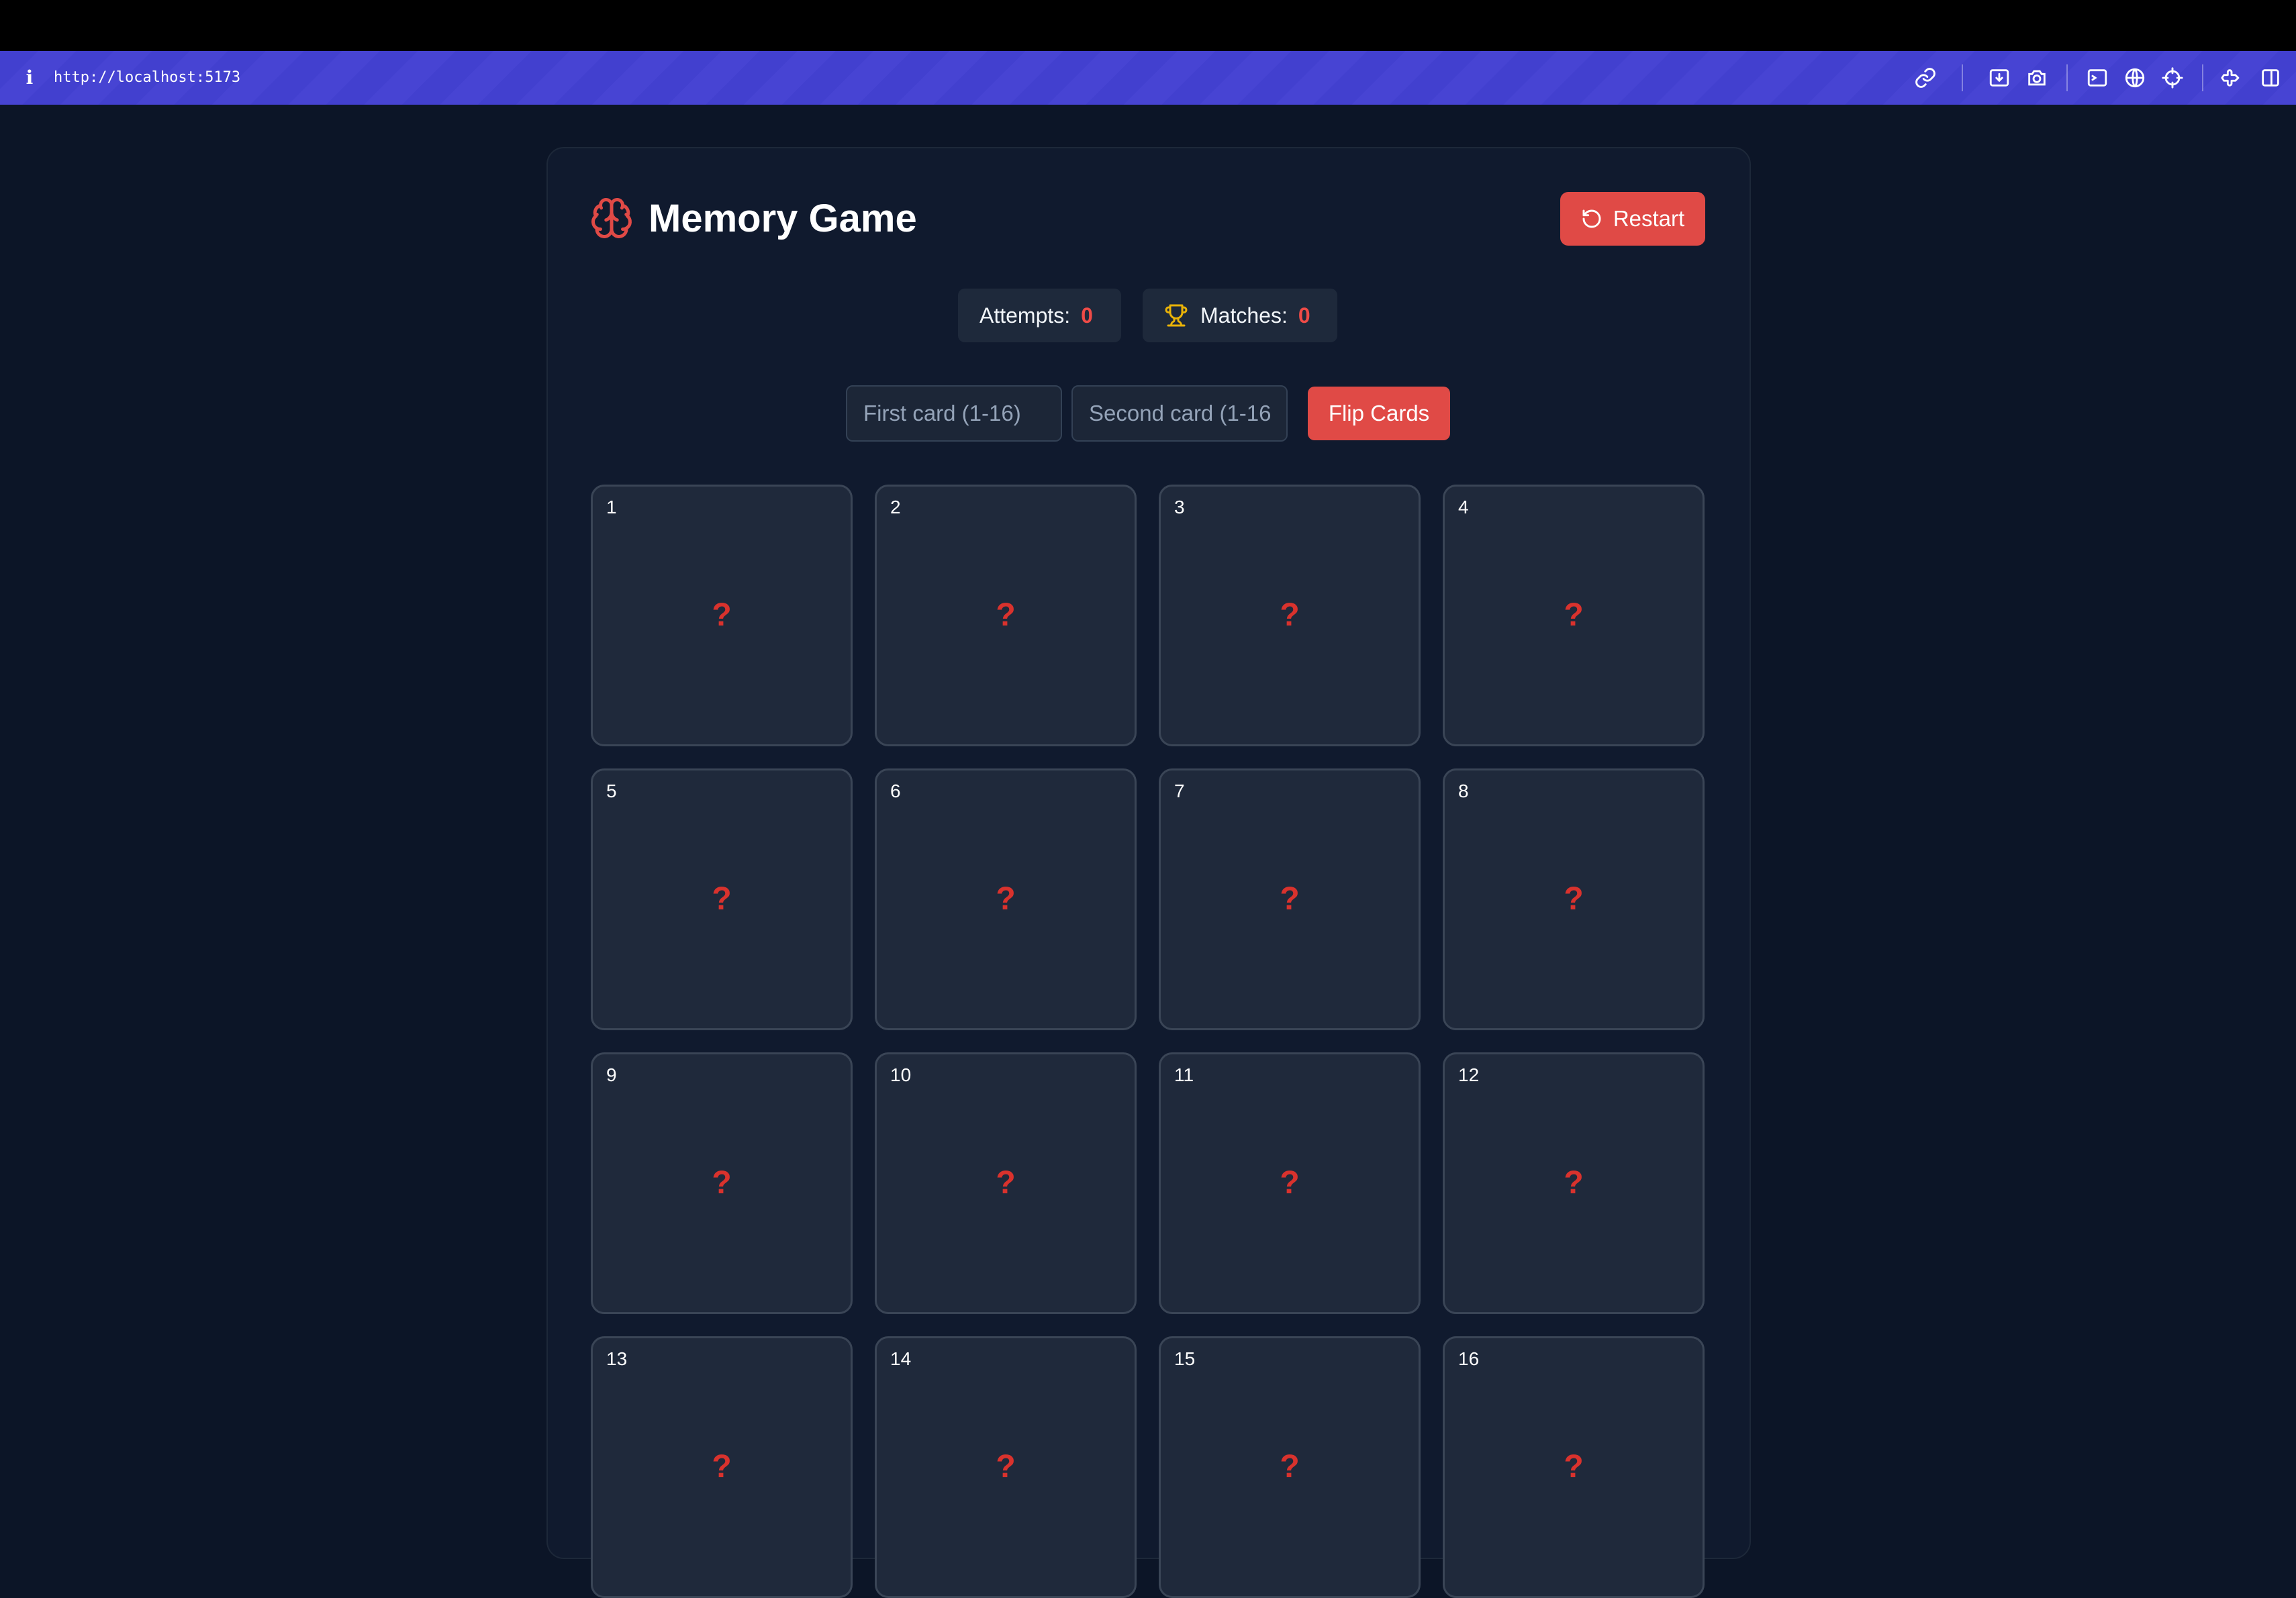  I want to click on page-title: Memory Game, so click(783, 218).